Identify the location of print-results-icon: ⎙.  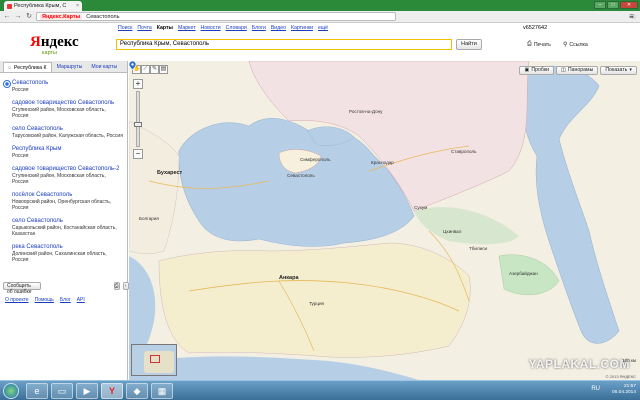
(116, 286).